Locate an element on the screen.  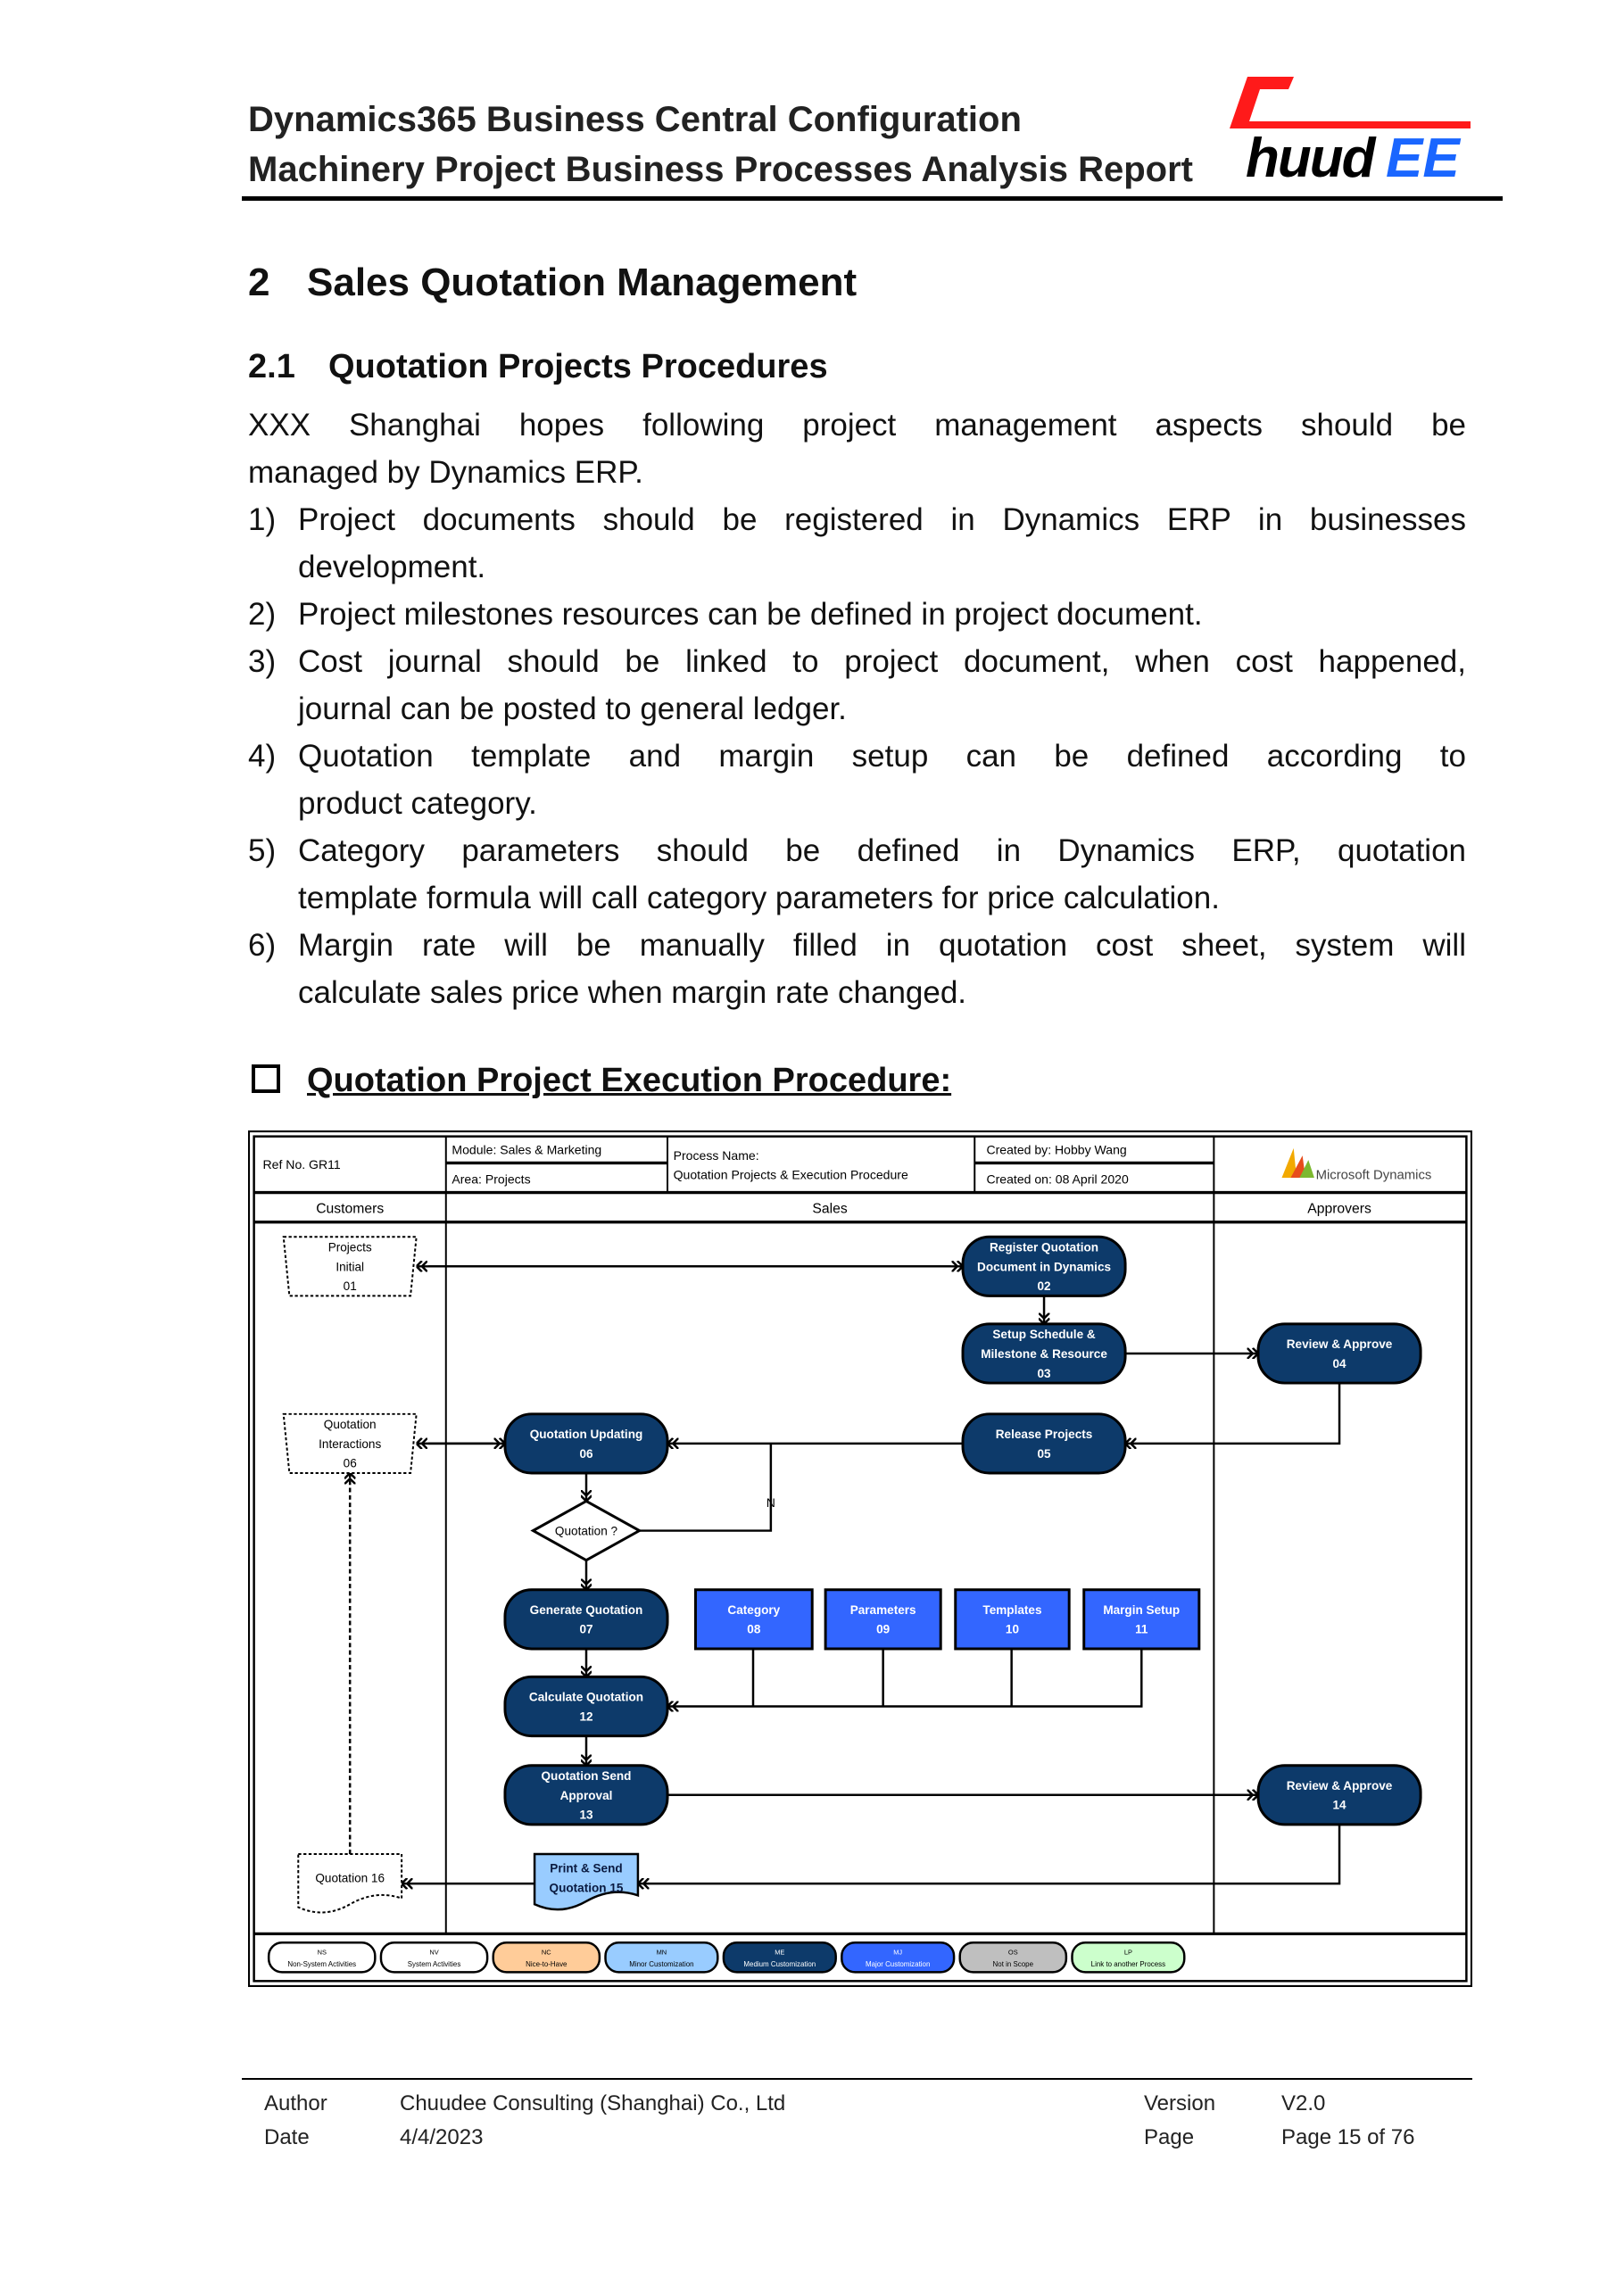
legend-item-os: OS Not in Scope is located at coordinates (1013, 1957).